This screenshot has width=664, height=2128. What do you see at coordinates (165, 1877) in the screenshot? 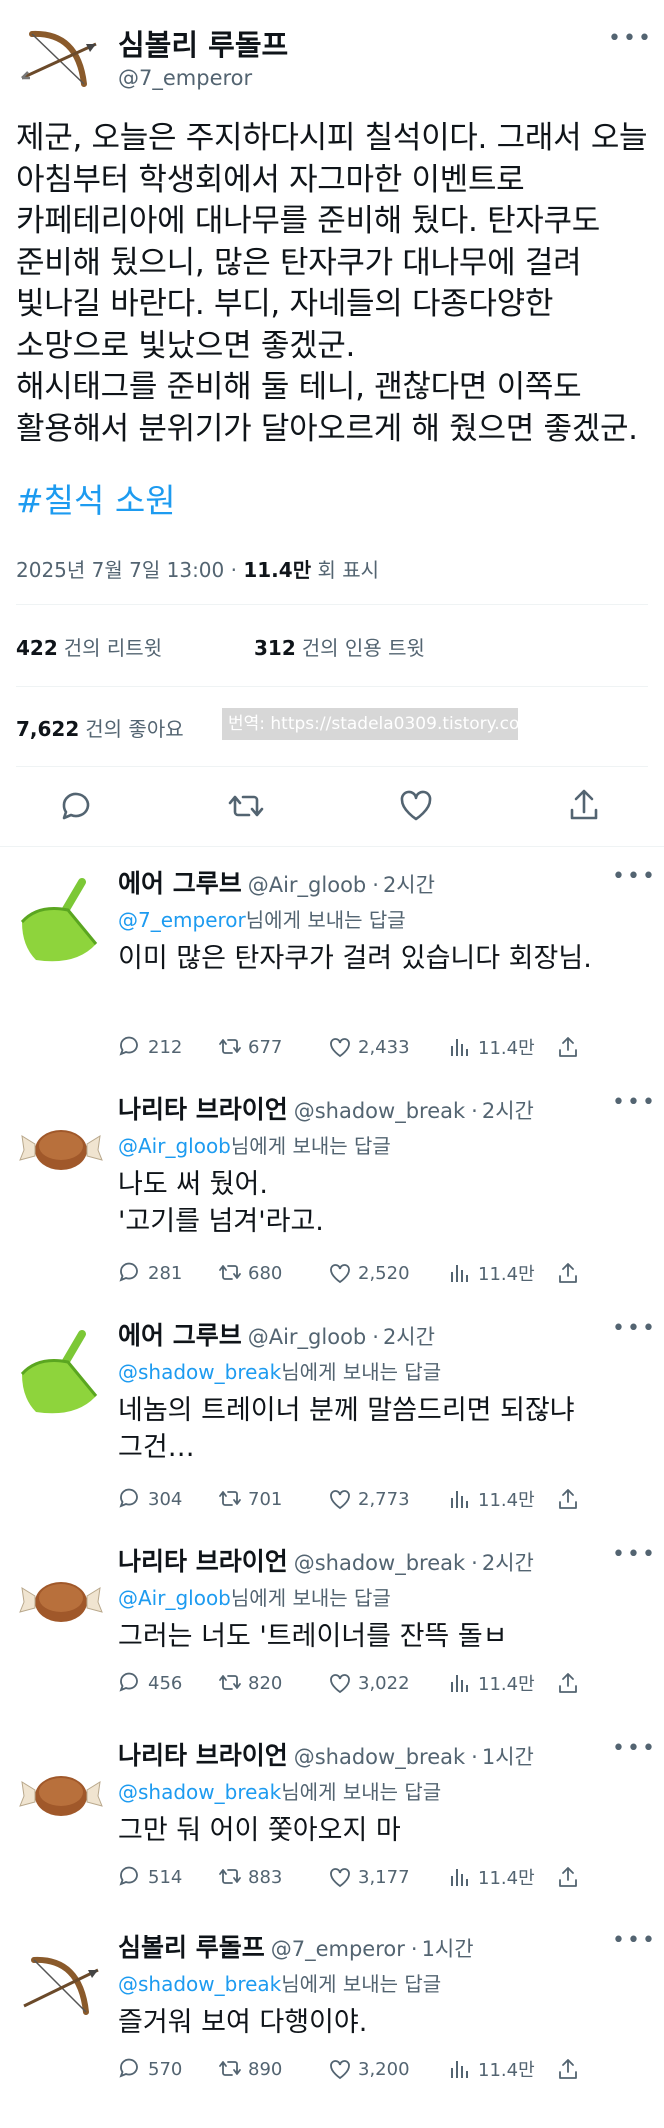
I see `reply-count: 514` at bounding box center [165, 1877].